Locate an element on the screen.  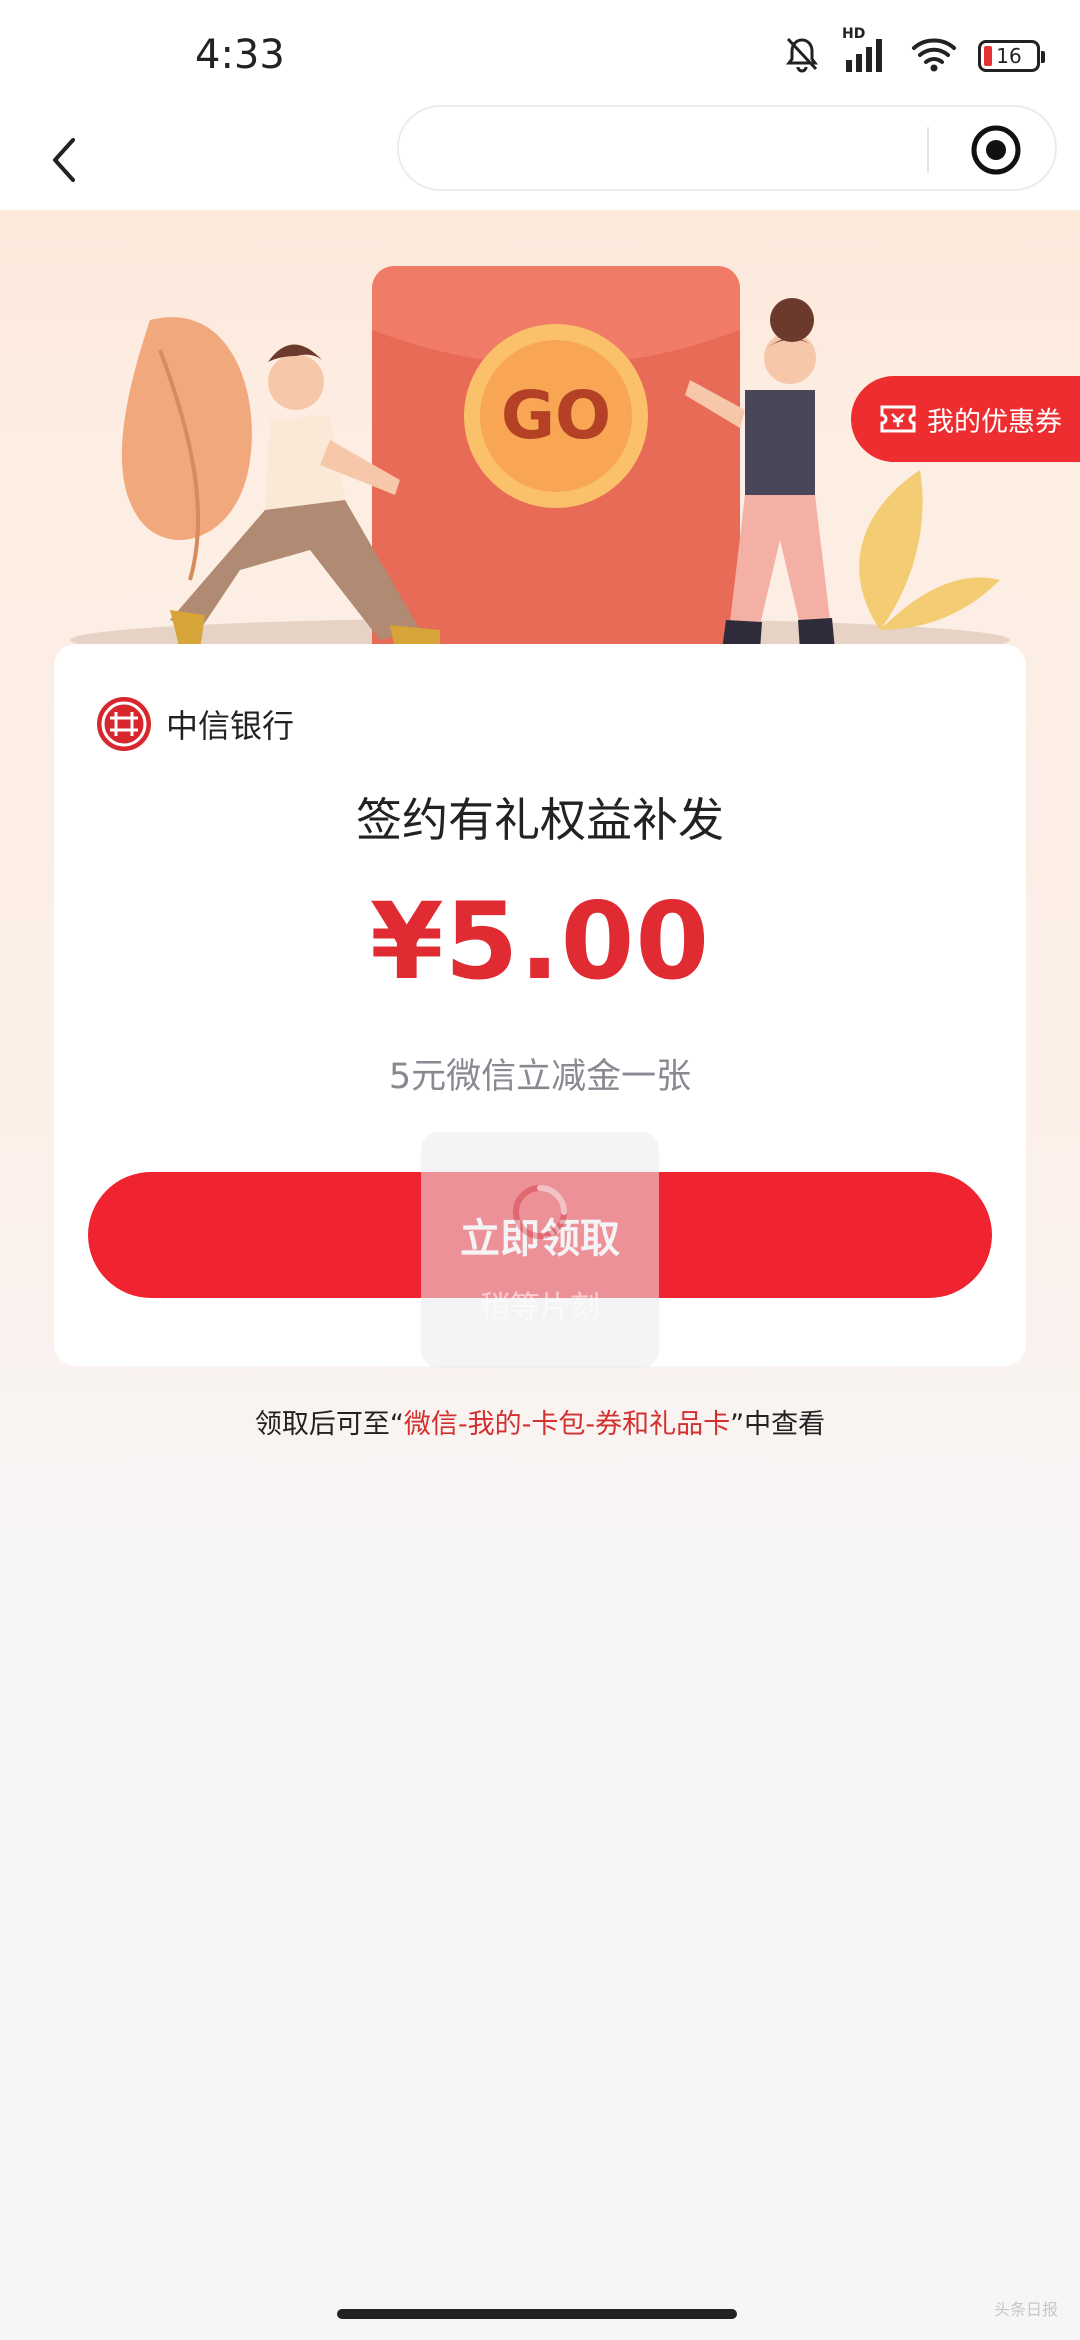
chevron-left-icon is located at coordinates (64, 160).